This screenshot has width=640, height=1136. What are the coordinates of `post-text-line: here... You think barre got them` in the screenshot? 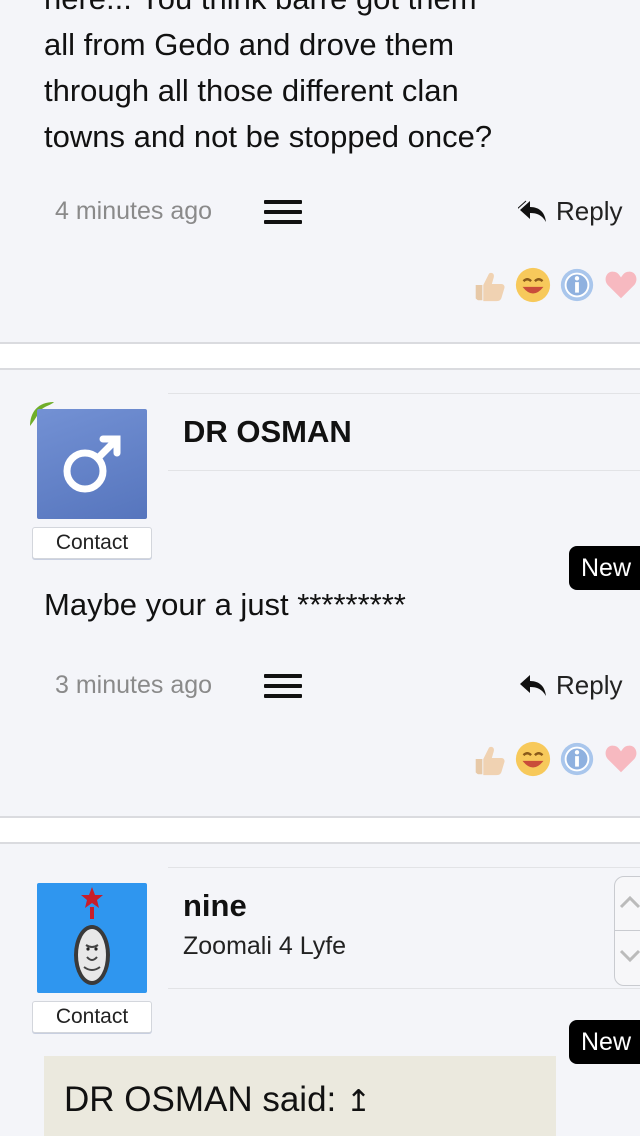 It's located at (334, 11).